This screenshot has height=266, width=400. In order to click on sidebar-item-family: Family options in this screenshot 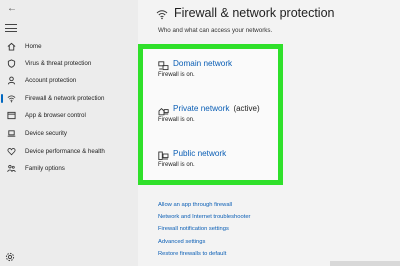, I will do `click(69, 168)`.